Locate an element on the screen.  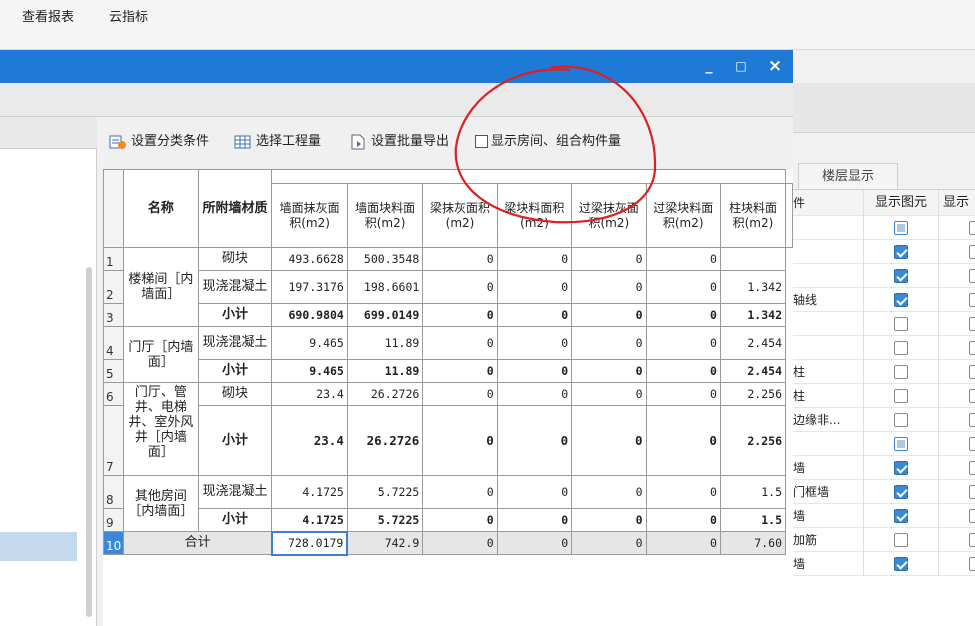
value-cell: 2.256 is located at coordinates (753, 440).